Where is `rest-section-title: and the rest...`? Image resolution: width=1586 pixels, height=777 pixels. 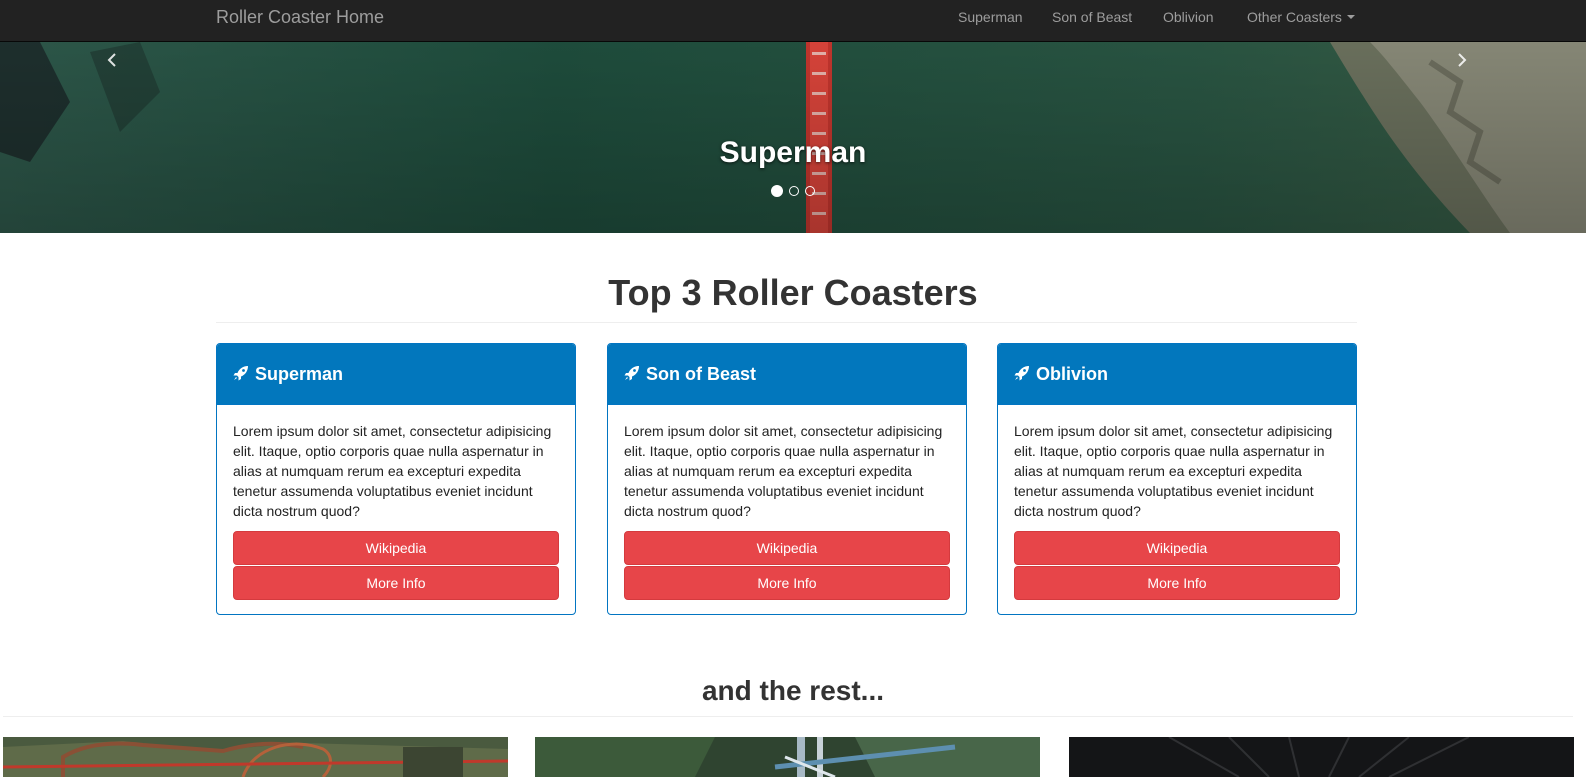 rest-section-title: and the rest... is located at coordinates (793, 690).